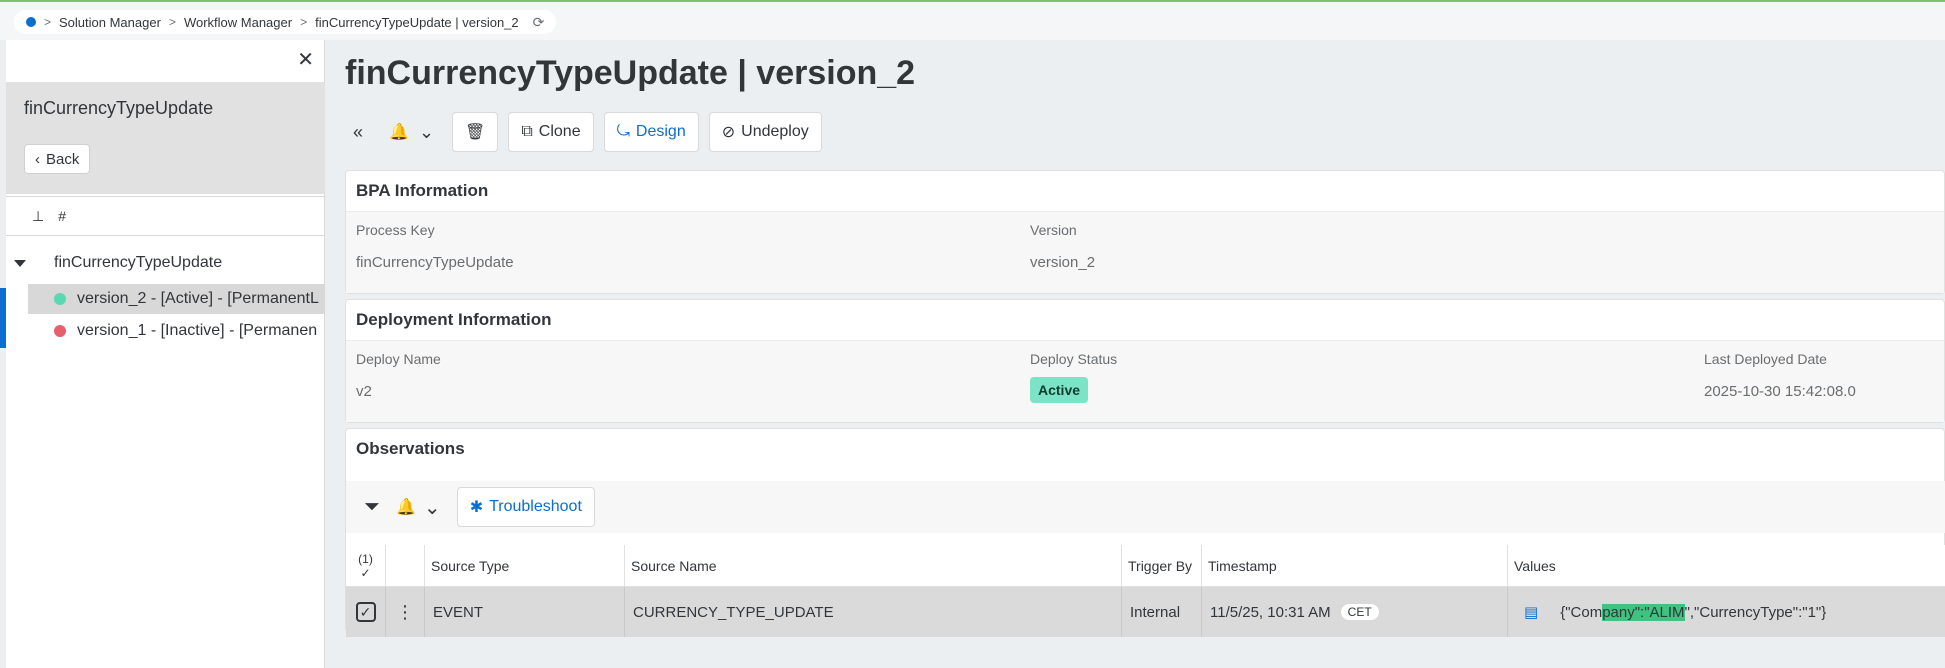  I want to click on deploy-name-label: Deploy Name, so click(398, 359).